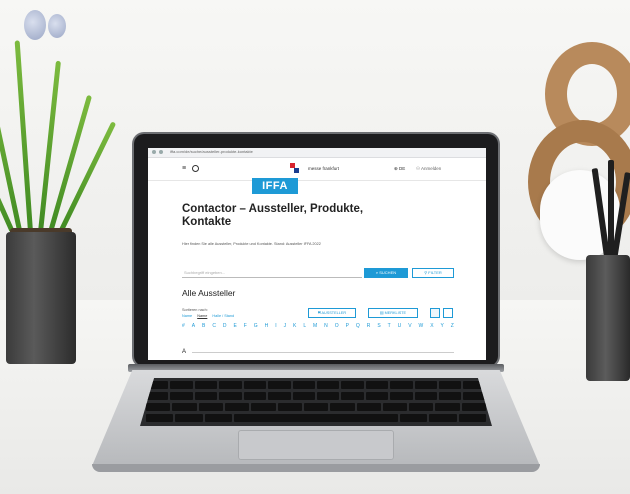 This screenshot has width=630, height=494. I want to click on alphabet-letter: N, so click(326, 326).